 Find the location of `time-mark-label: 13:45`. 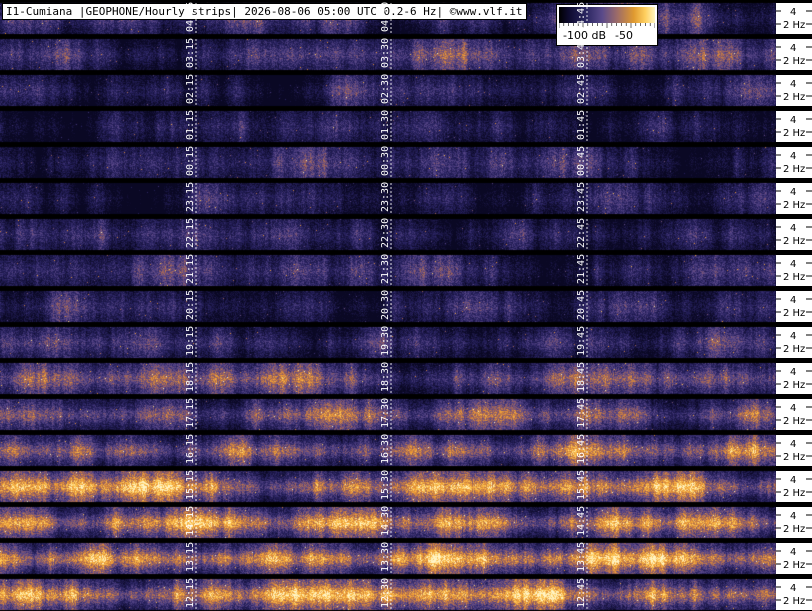

time-mark-label: 13:45 is located at coordinates (581, 557).